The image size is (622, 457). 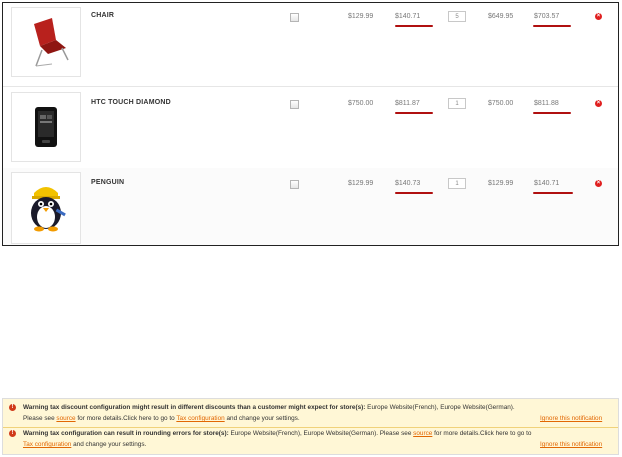 I want to click on unit-price-incl-tax: $140.73, so click(x=408, y=183).